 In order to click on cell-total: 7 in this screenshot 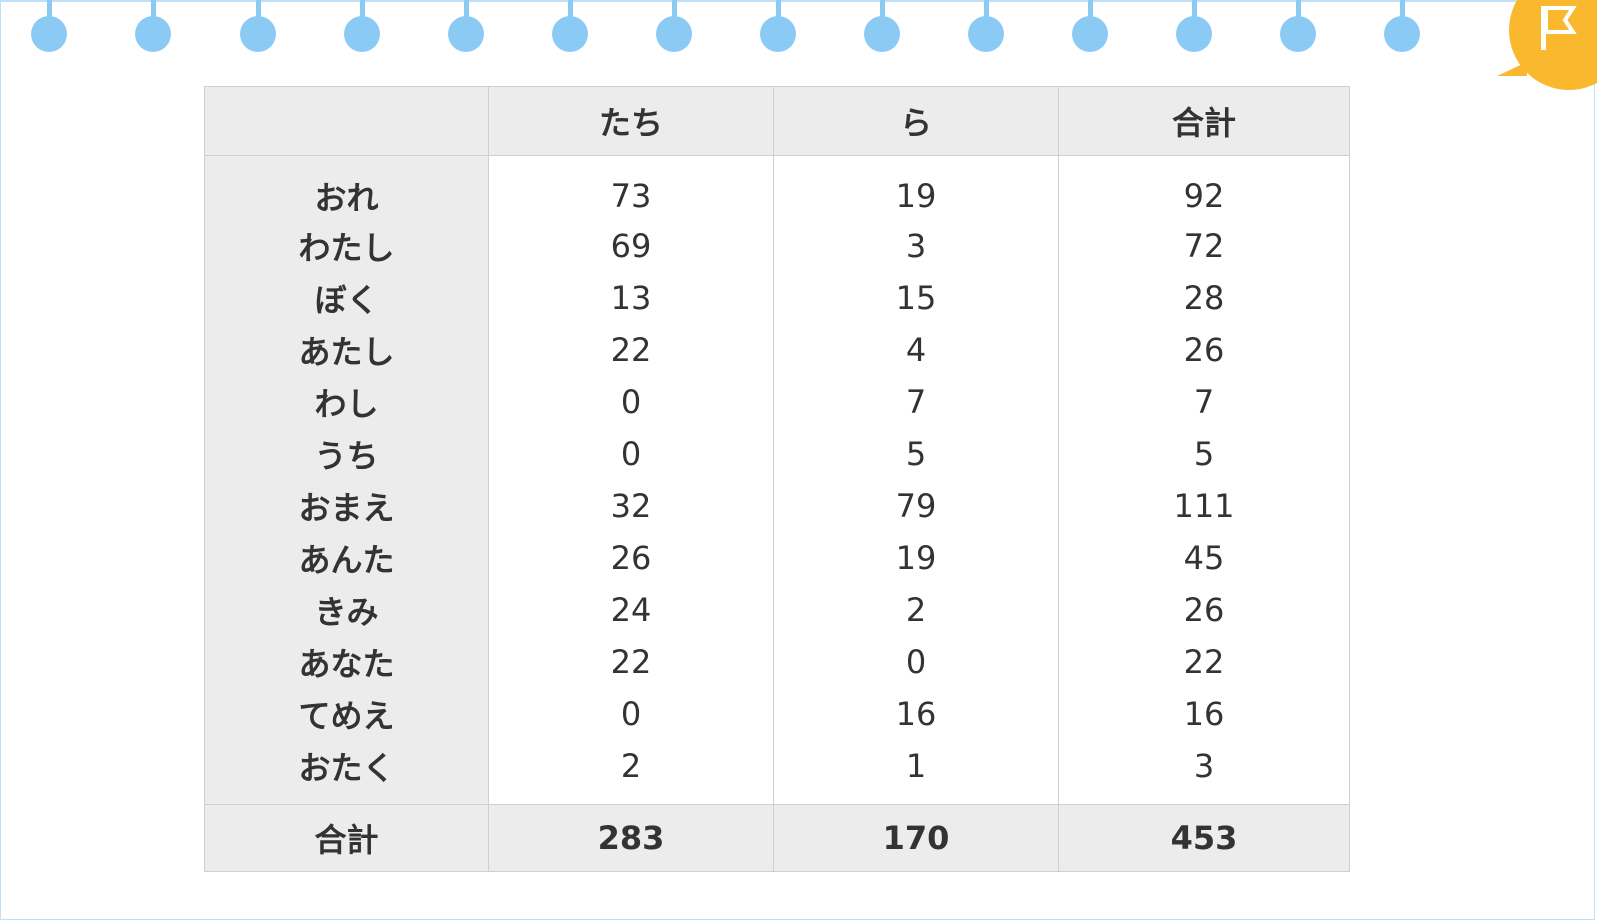, I will do `click(1204, 402)`.